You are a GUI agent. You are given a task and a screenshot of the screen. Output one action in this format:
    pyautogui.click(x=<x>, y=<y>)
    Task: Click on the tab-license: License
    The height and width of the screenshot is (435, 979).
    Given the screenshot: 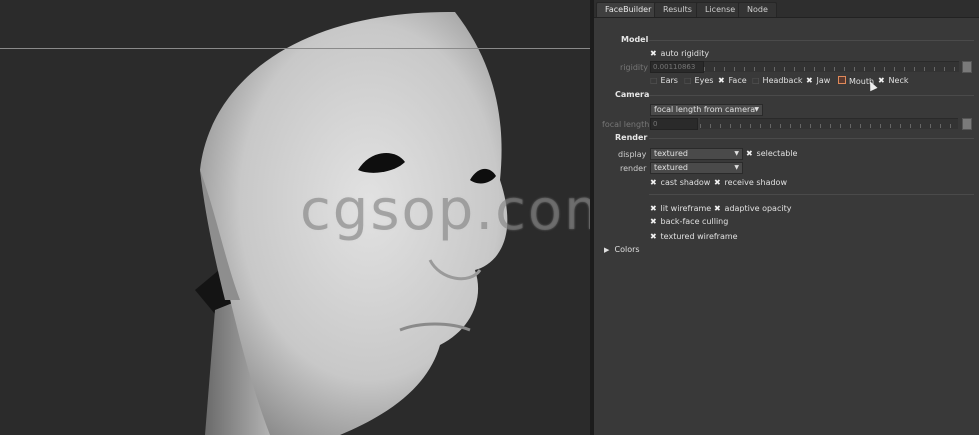 What is the action you would take?
    pyautogui.click(x=720, y=9)
    